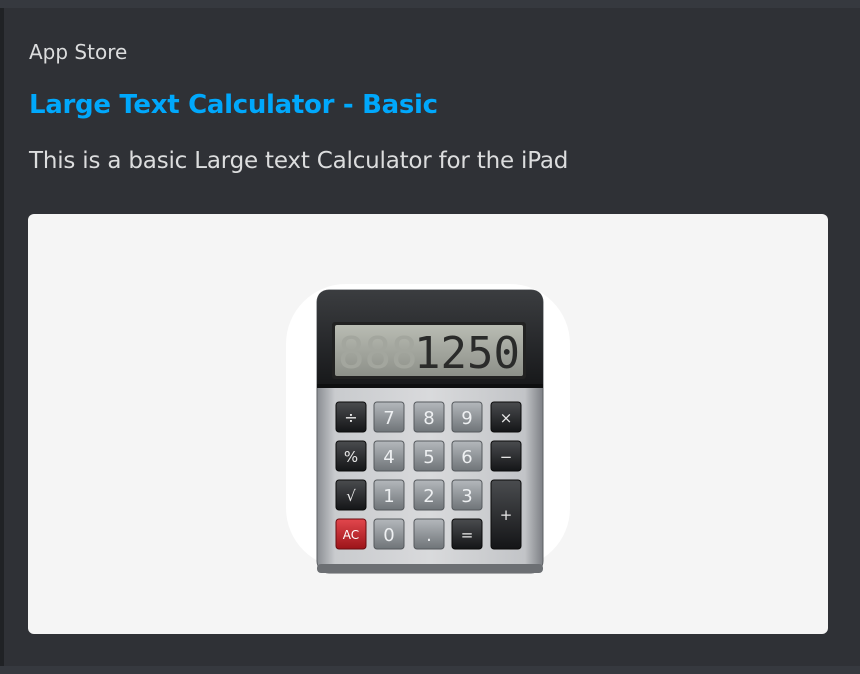  I want to click on svg-text: 6, so click(466, 457).